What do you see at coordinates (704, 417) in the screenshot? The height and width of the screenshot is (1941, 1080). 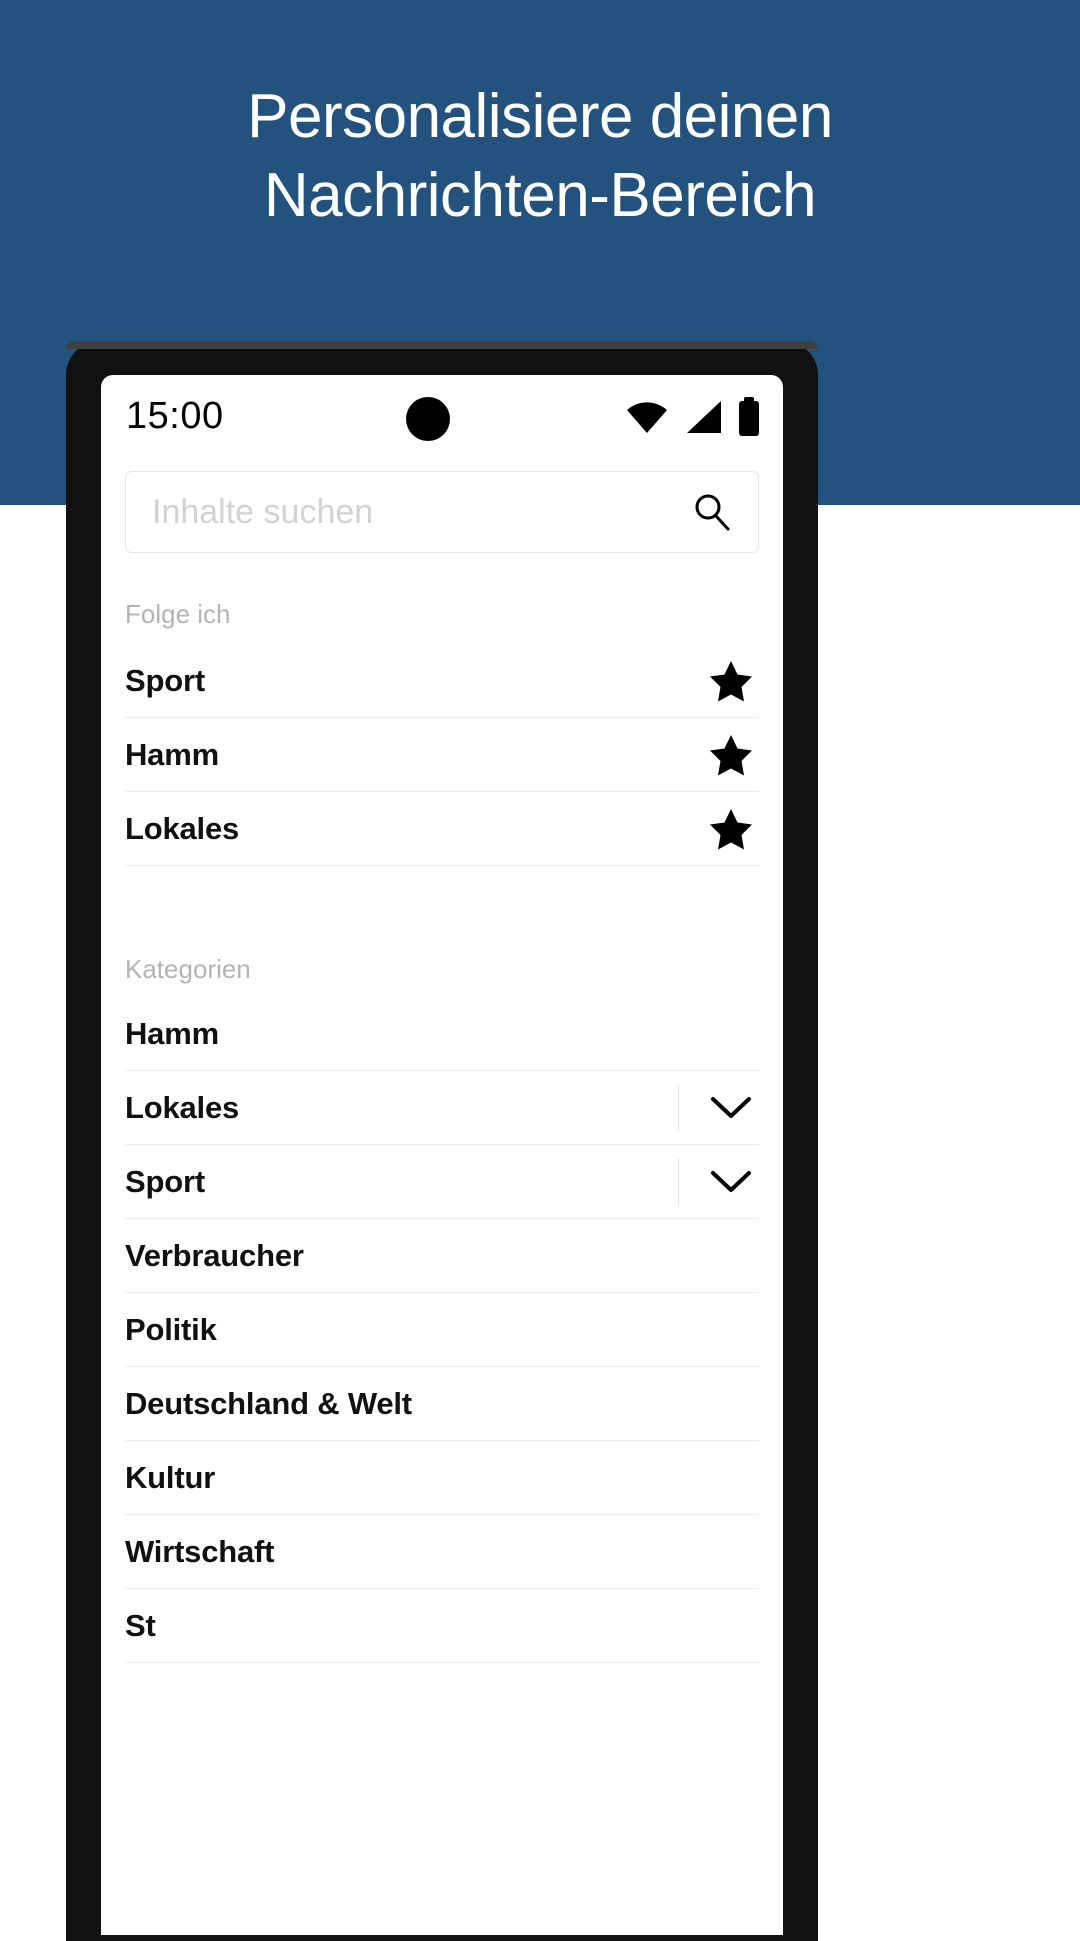 I see `signal-icon` at bounding box center [704, 417].